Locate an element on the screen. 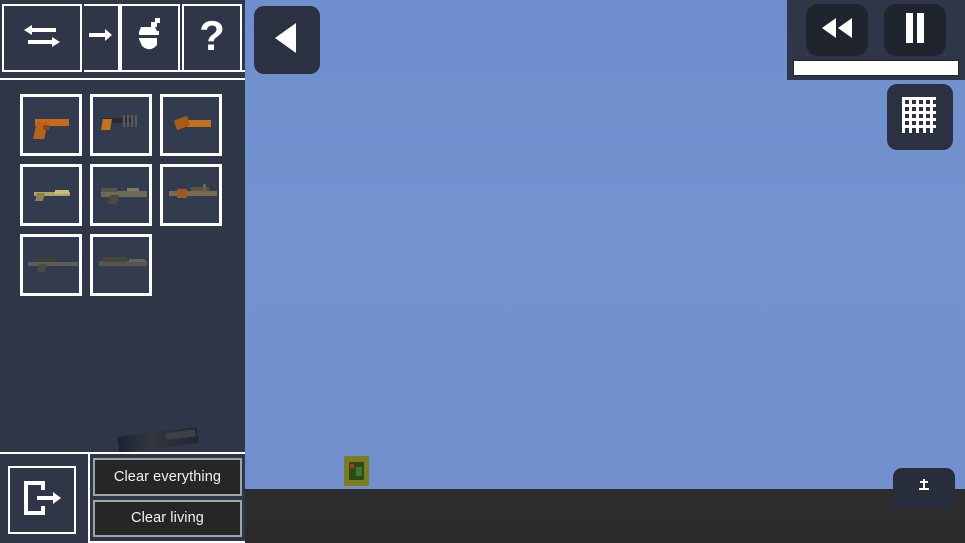 The height and width of the screenshot is (543, 965). weapon-slot-battle-rifle is located at coordinates (191, 195).